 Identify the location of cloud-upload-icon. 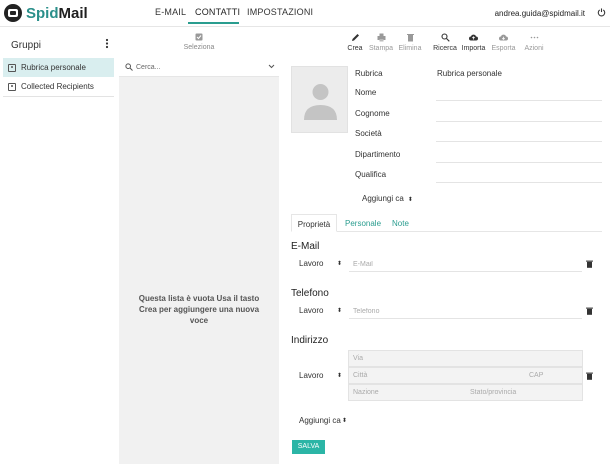
(473, 37).